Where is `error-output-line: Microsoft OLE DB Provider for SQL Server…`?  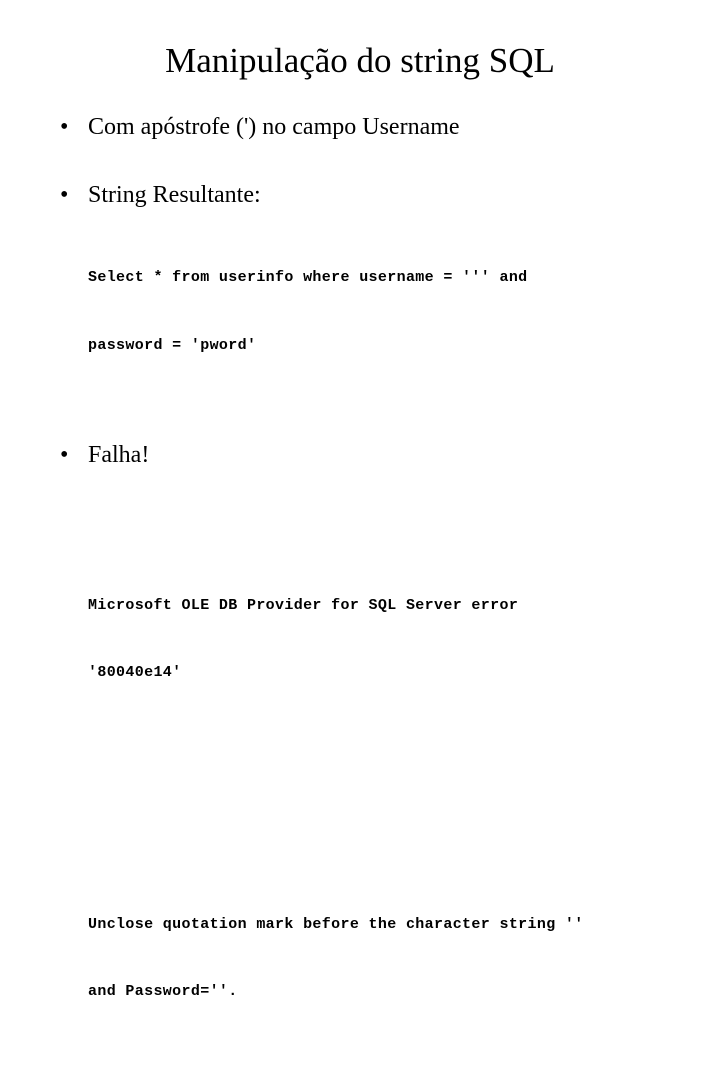 error-output-line: Microsoft OLE DB Provider for SQL Server… is located at coordinates (303, 605).